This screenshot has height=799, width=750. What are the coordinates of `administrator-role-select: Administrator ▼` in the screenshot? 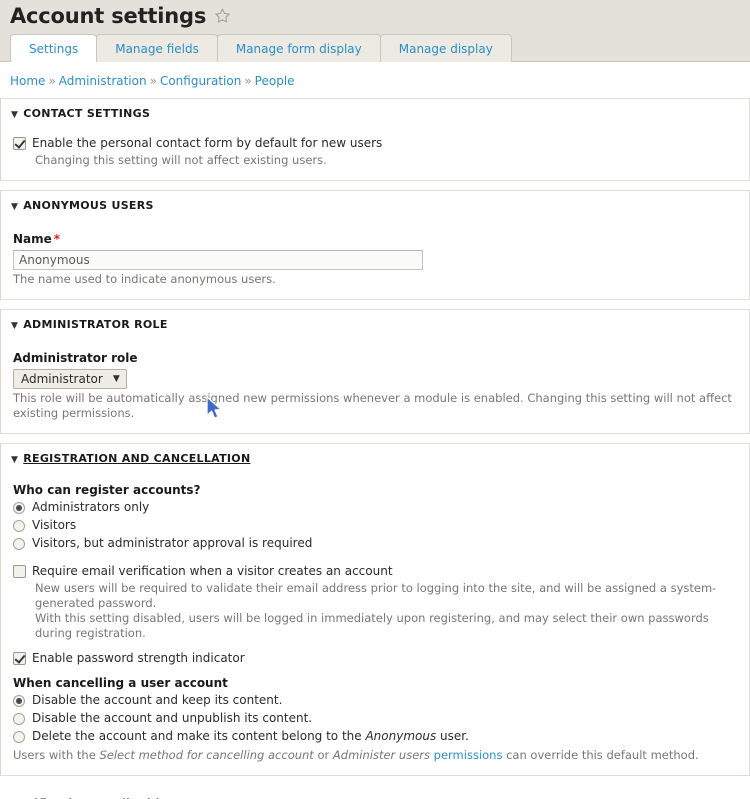 It's located at (70, 379).